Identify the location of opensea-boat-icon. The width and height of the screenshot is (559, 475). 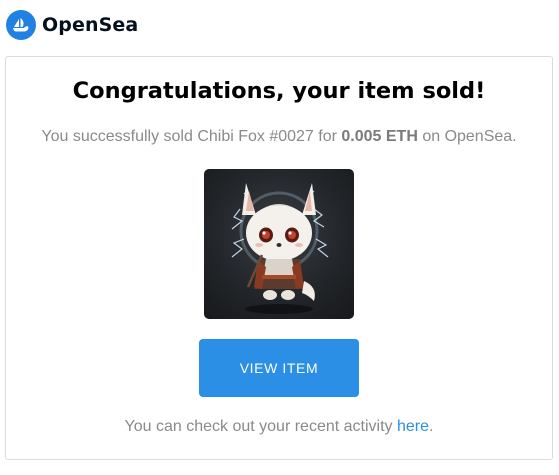
(21, 25).